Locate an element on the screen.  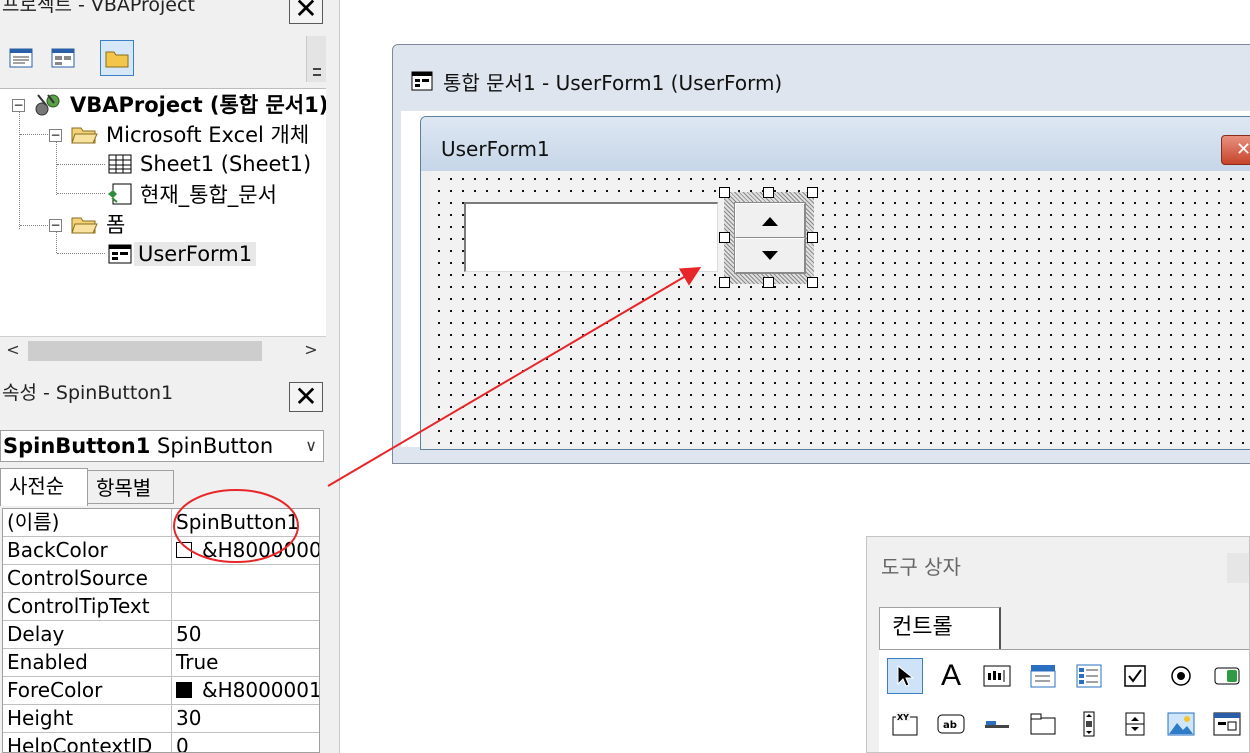
toggle-folders-button is located at coordinates (117, 58).